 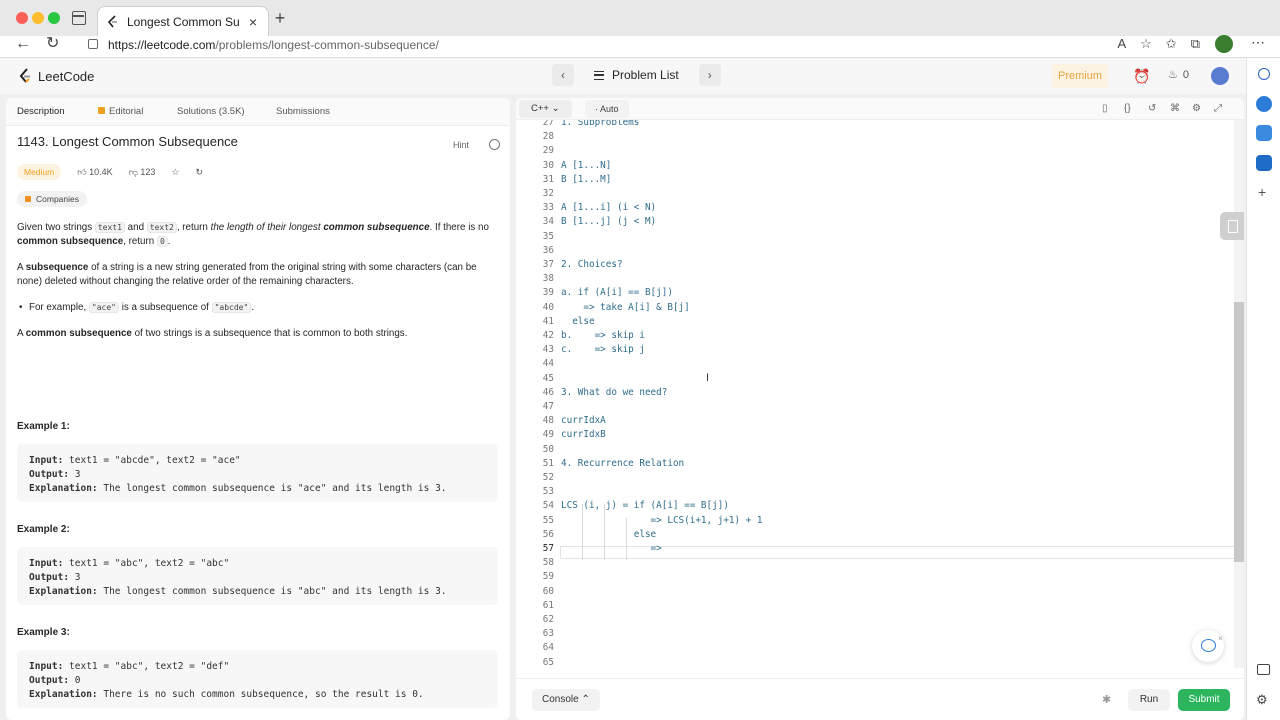 I want to click on debug-icon: ✱, so click(x=1106, y=699).